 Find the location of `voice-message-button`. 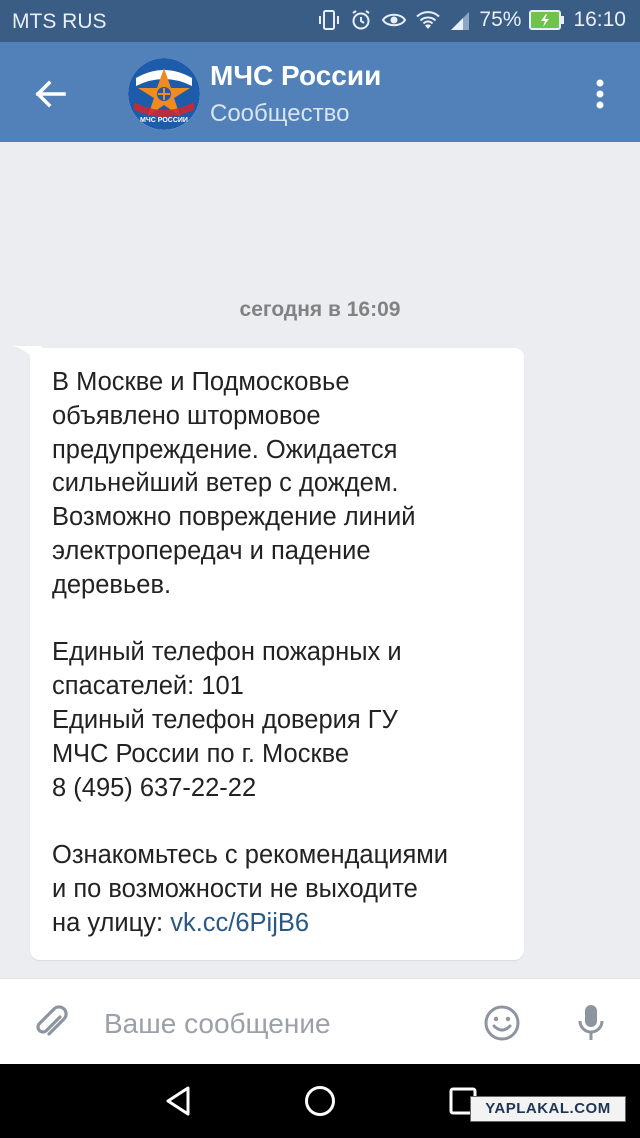

voice-message-button is located at coordinates (591, 1023).